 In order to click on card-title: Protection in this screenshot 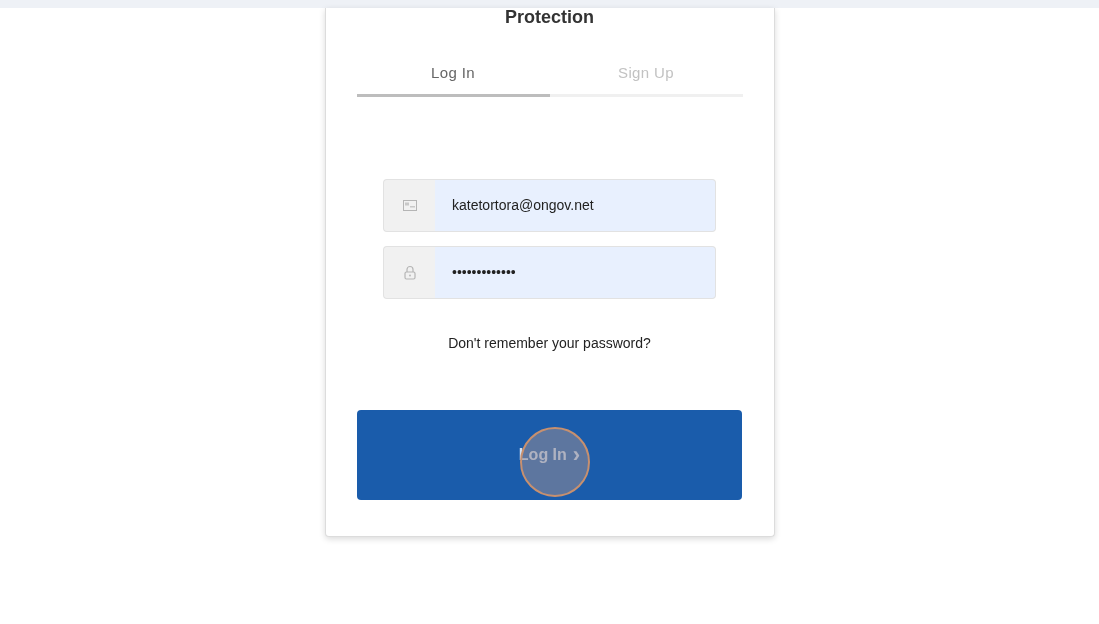, I will do `click(549, 17)`.